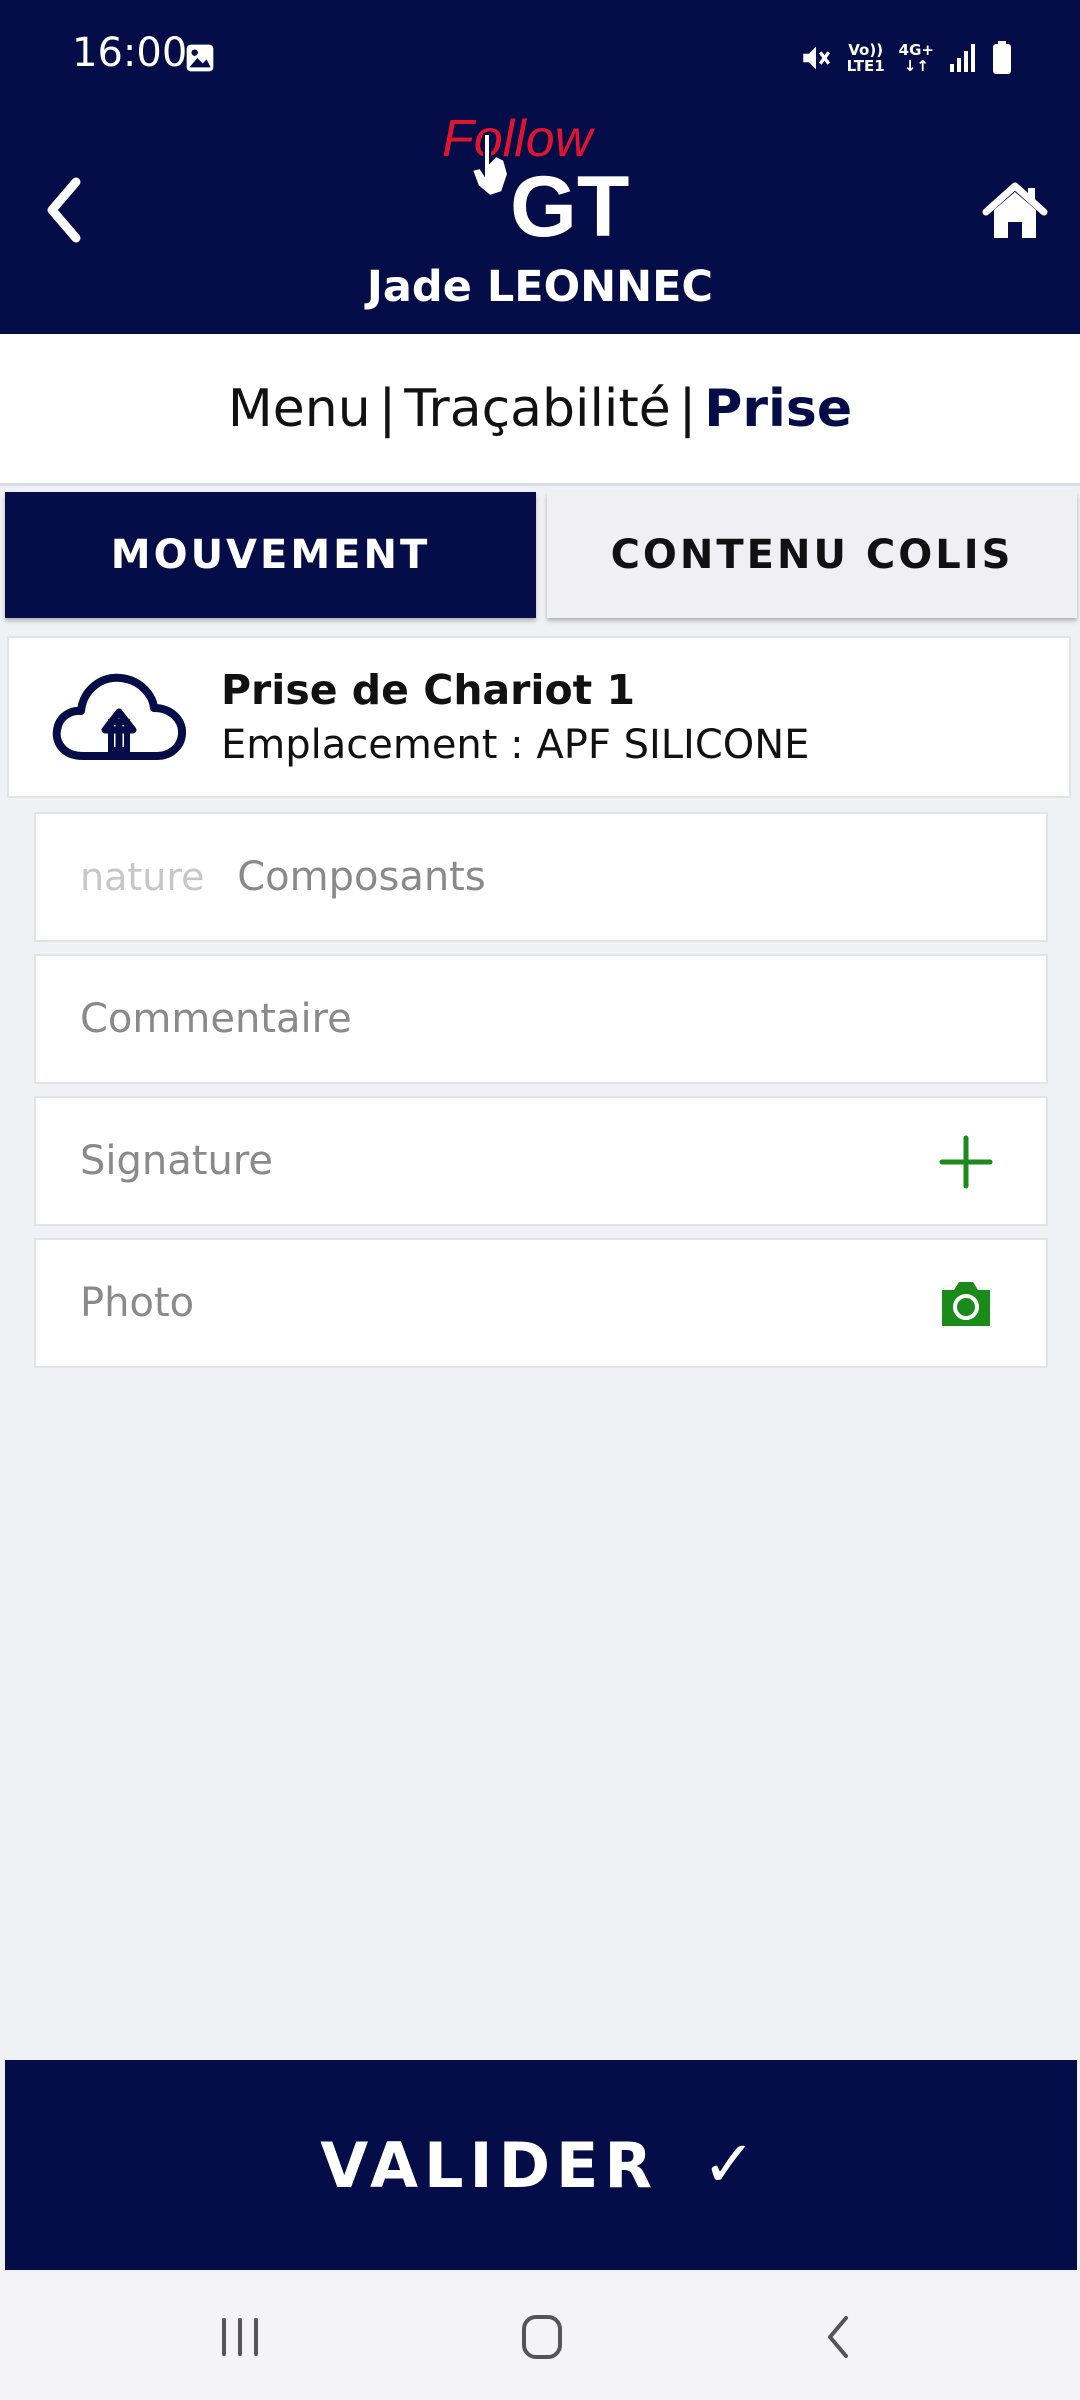 The height and width of the screenshot is (2400, 1080). Describe the element at coordinates (916, 66) in the screenshot. I see `data-arrows-icon: ↓↑` at that location.